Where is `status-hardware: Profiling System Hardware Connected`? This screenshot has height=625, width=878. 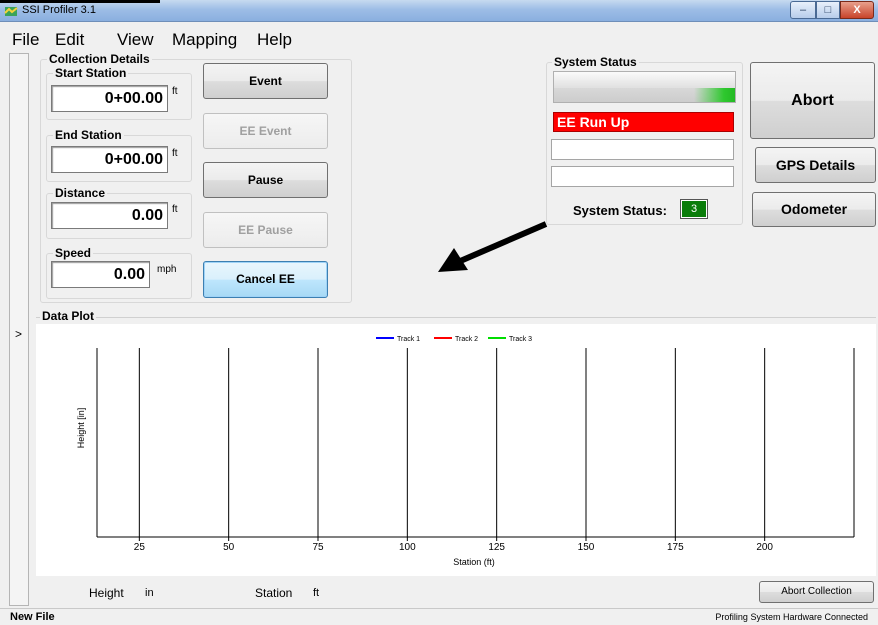
status-hardware: Profiling System Hardware Connected is located at coordinates (791, 617).